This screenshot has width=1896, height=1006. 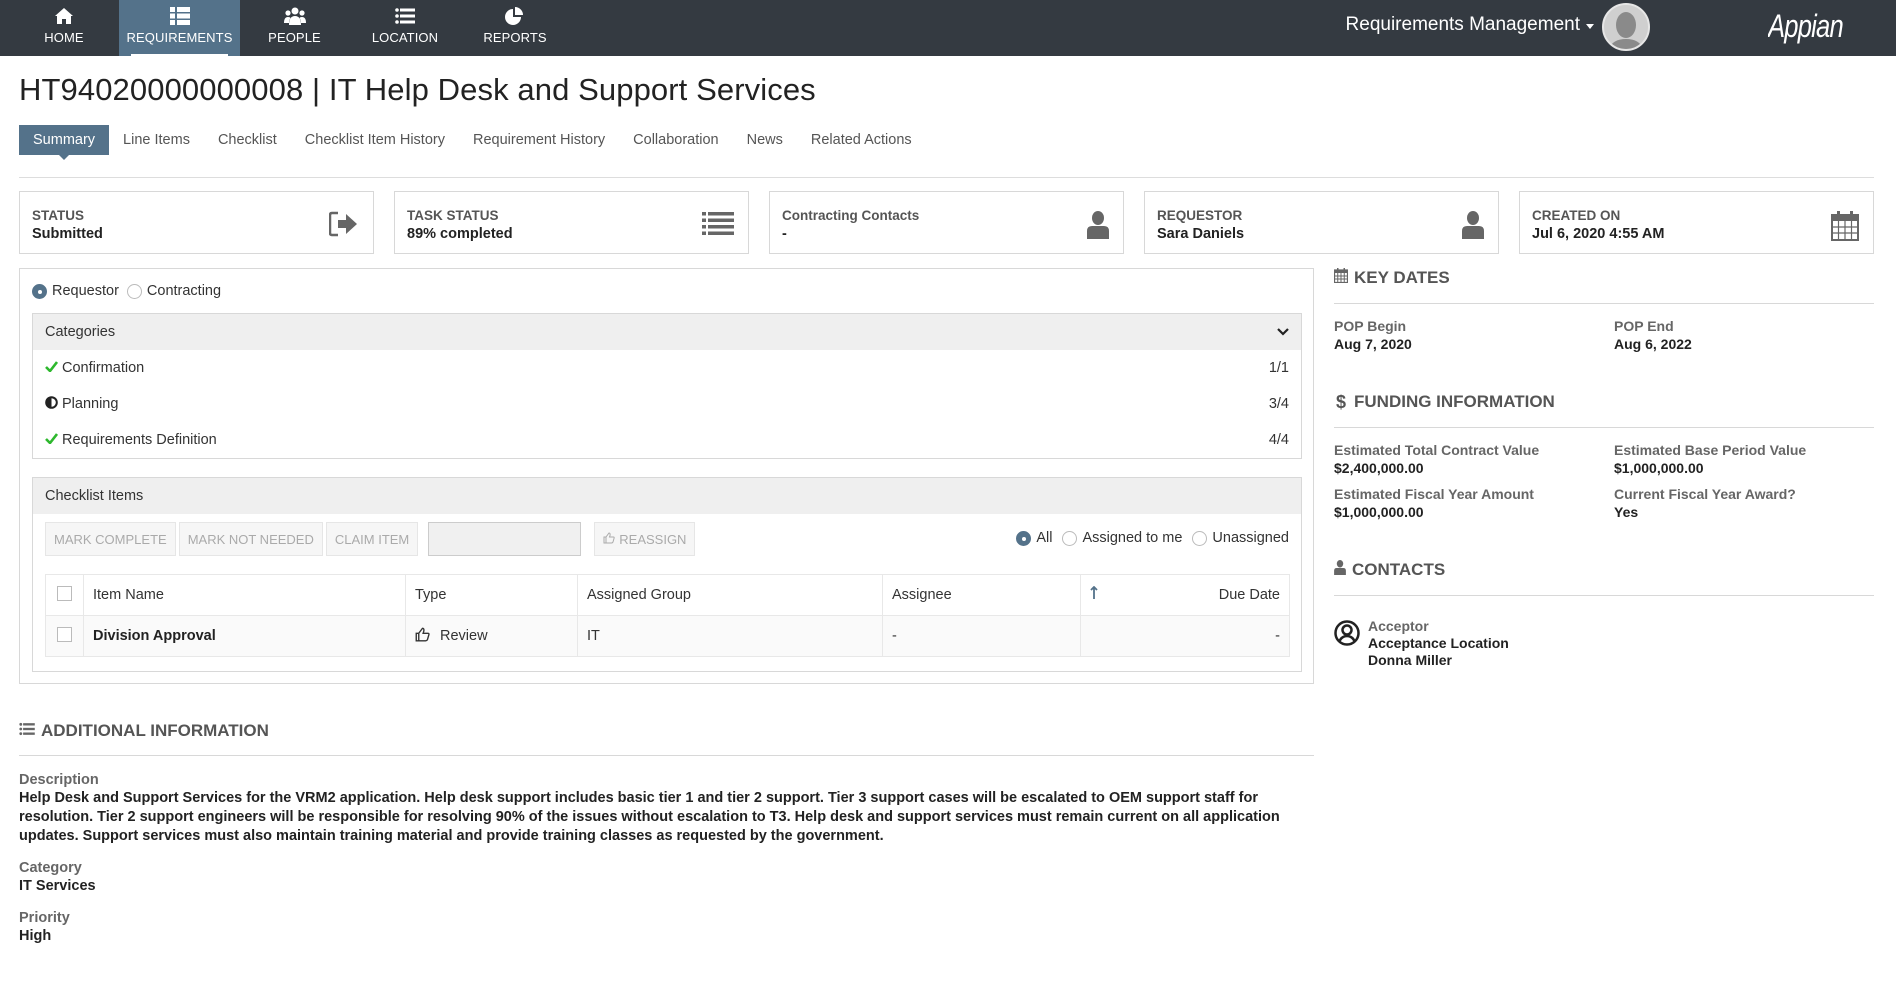 What do you see at coordinates (1437, 450) in the screenshot?
I see `field-label: Estimated Total Contract Value` at bounding box center [1437, 450].